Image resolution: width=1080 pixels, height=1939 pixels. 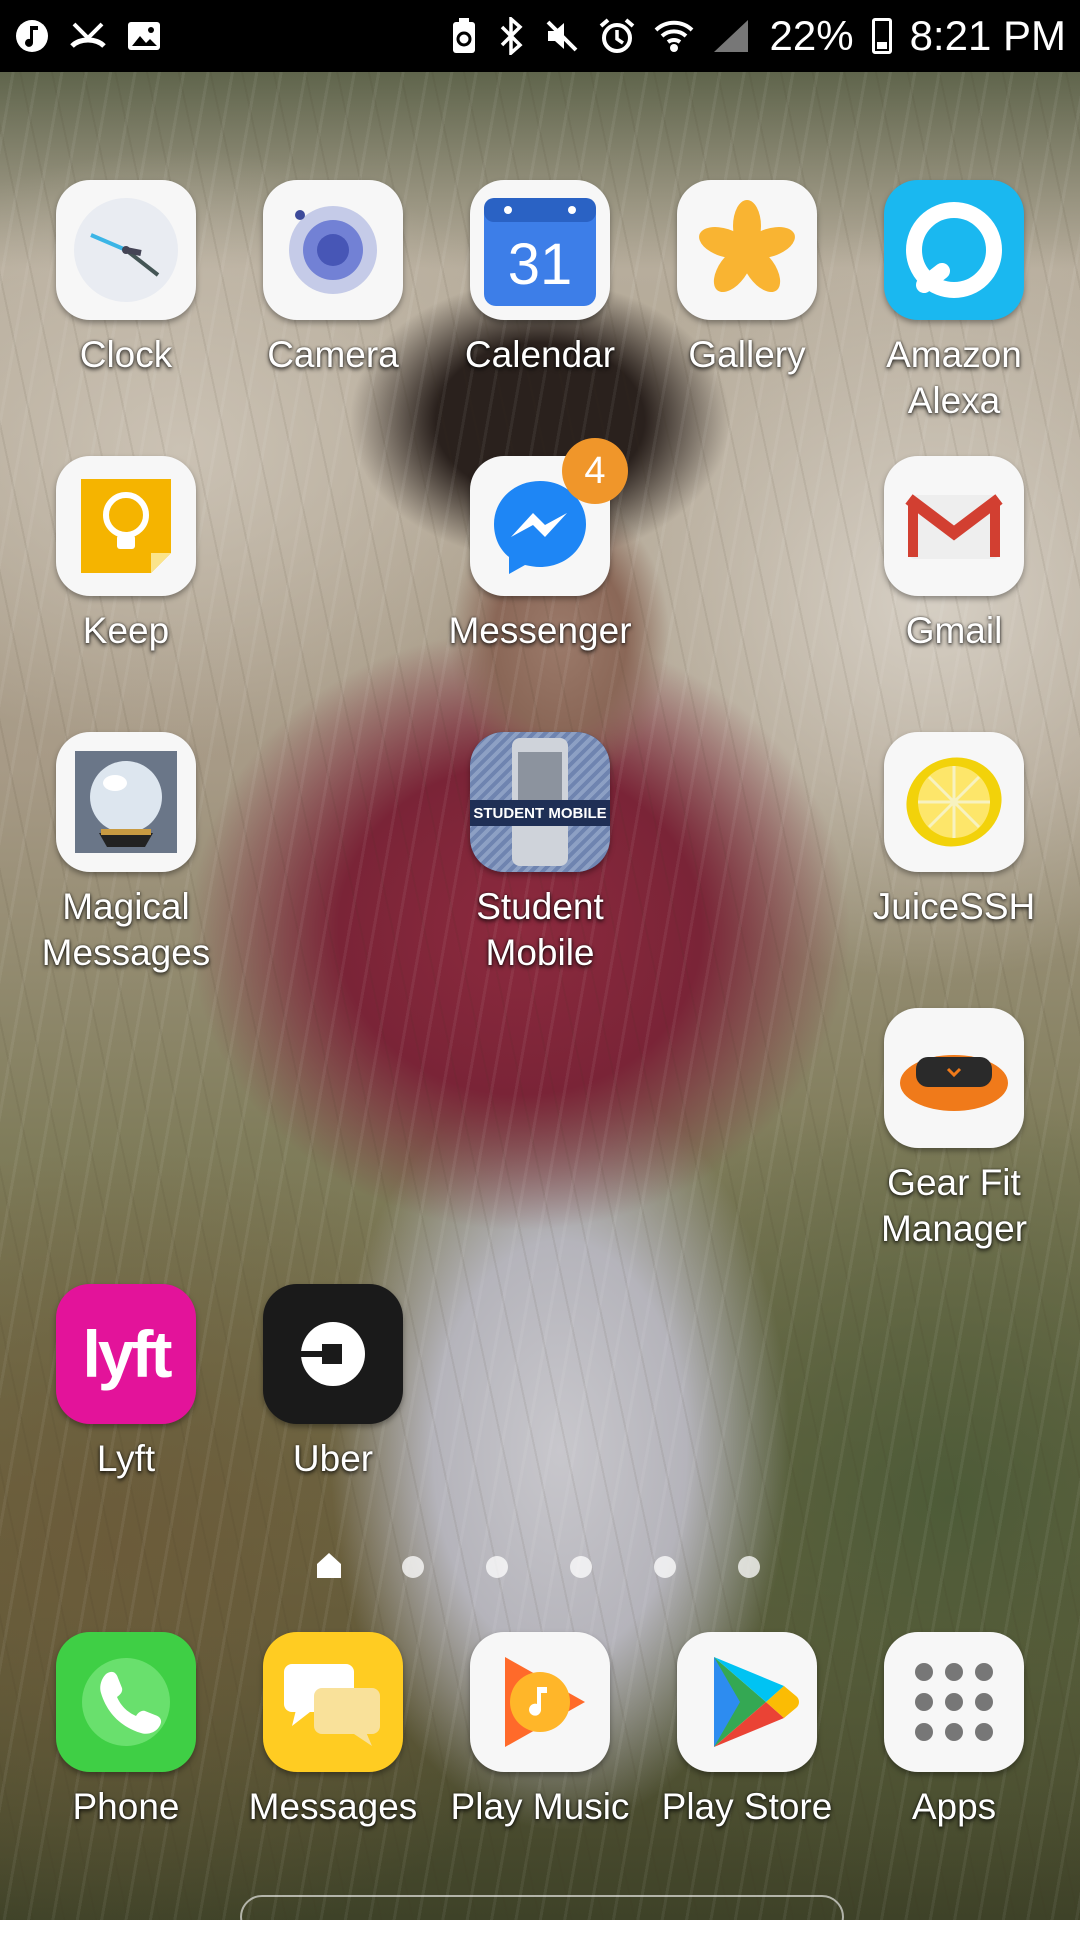 I want to click on app-label: Calendar, so click(x=540, y=354).